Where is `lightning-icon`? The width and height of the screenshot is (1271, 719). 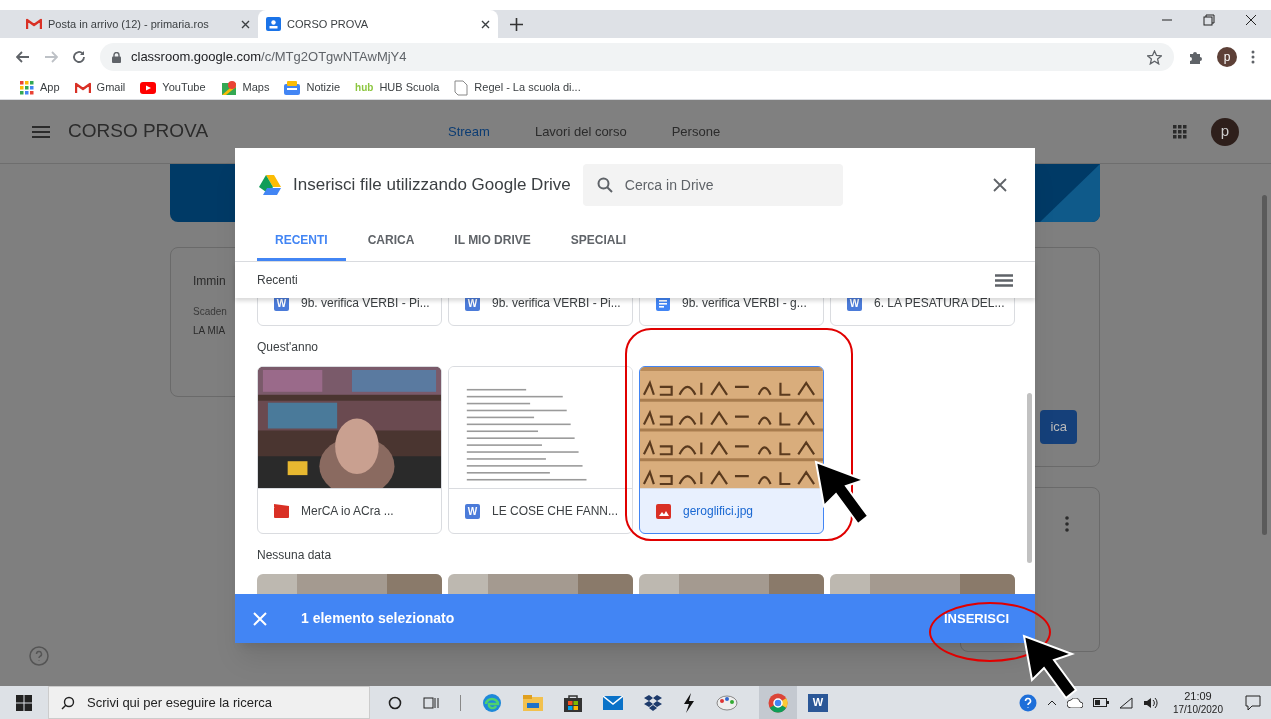 lightning-icon is located at coordinates (689, 702).